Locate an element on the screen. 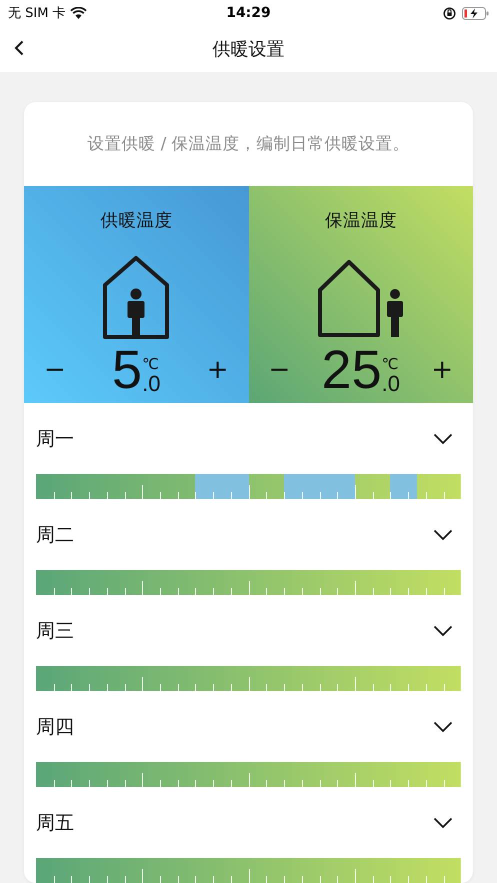 This screenshot has height=883, width=497. day-label: 周二 is located at coordinates (55, 536).